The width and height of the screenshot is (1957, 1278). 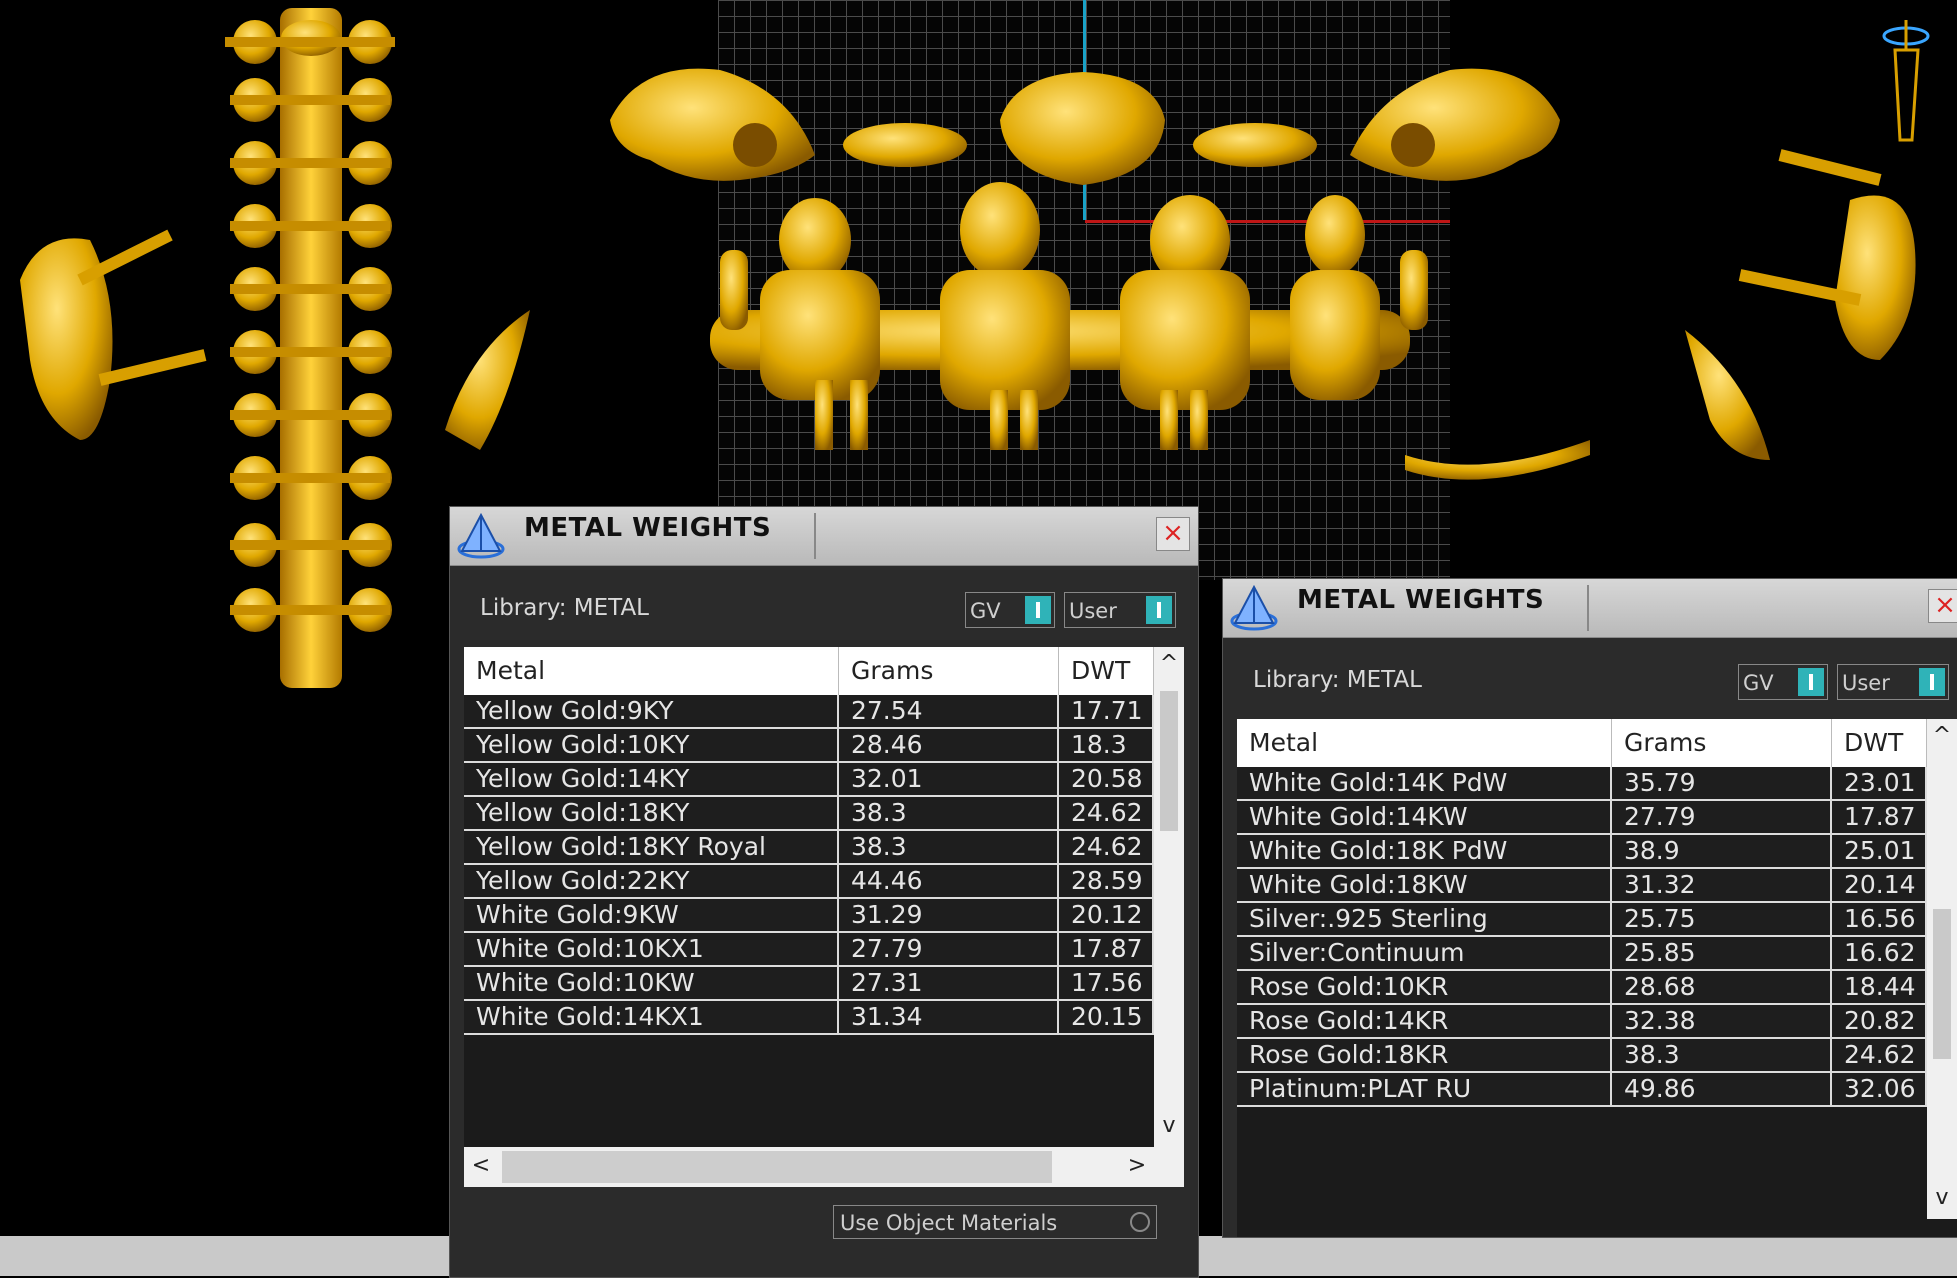 I want to click on table-row: White Gold:14KX1 31.34 20.15, so click(x=809, y=1018).